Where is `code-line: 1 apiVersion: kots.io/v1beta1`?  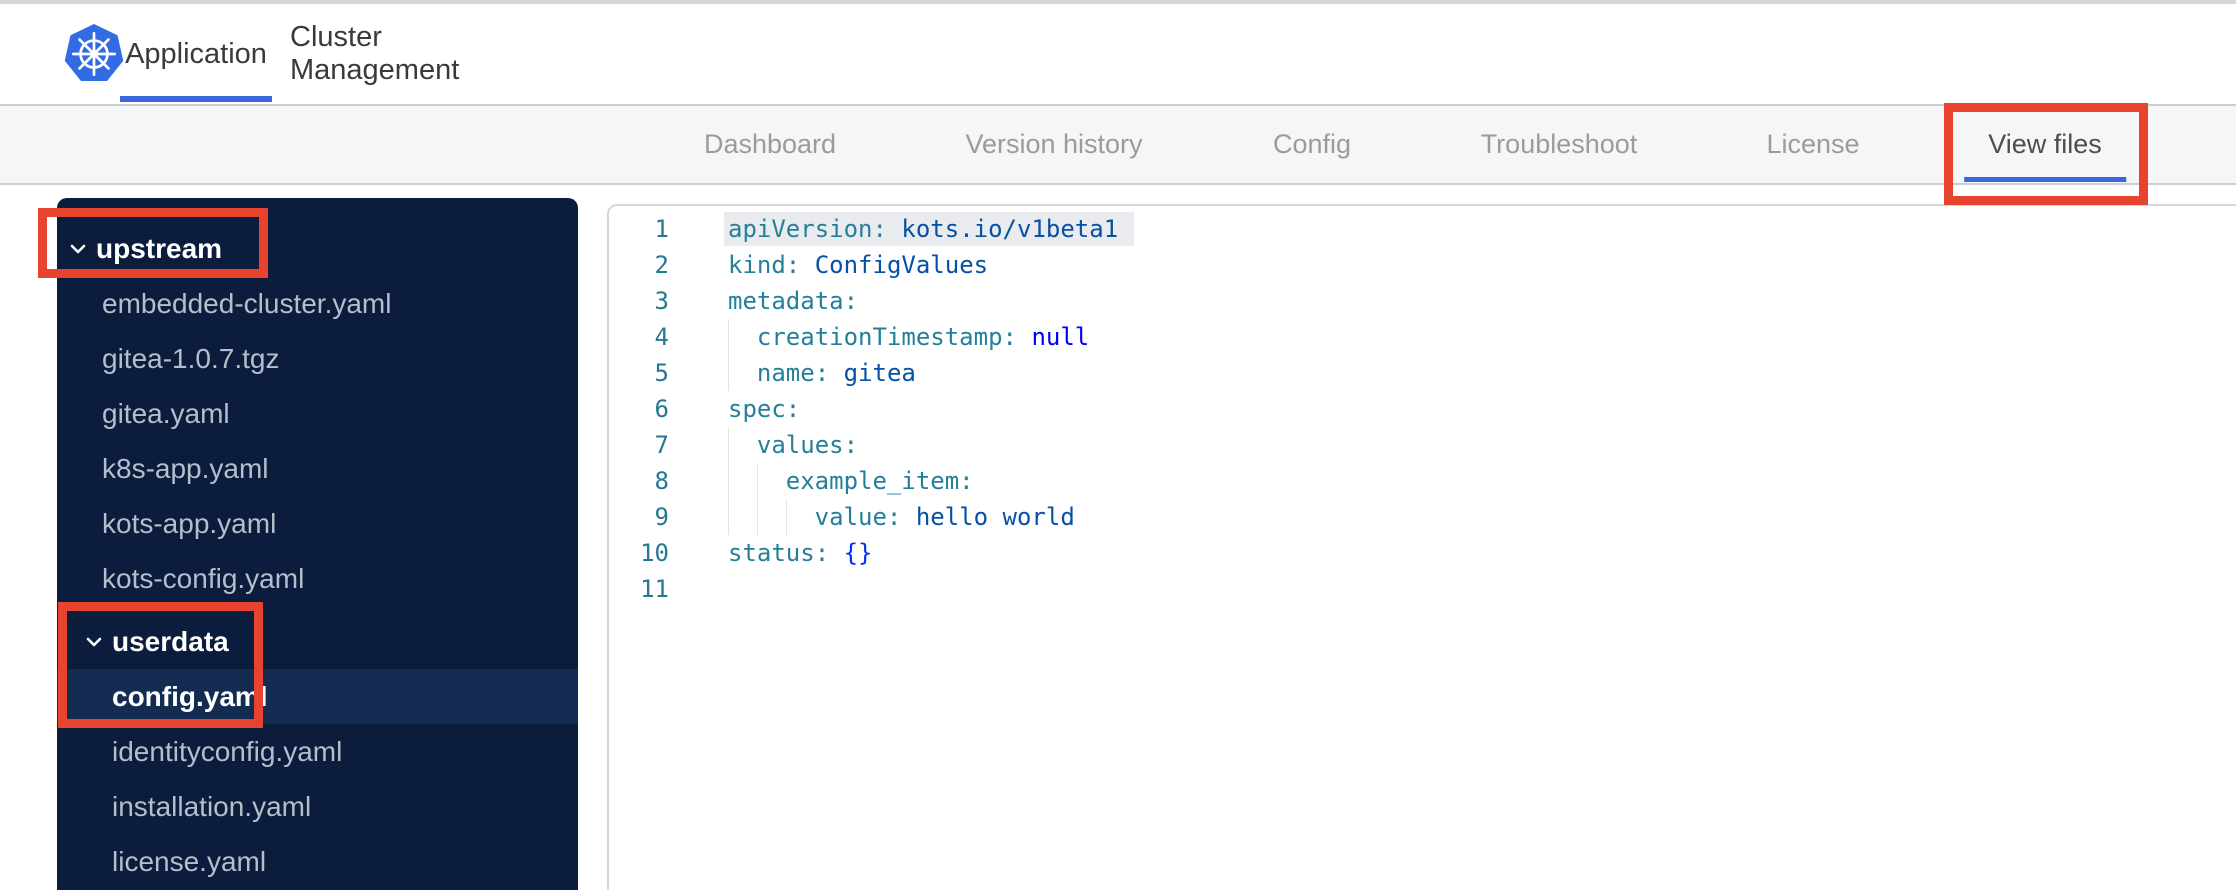 code-line: 1 apiVersion: kots.io/v1beta1 is located at coordinates (1422, 229).